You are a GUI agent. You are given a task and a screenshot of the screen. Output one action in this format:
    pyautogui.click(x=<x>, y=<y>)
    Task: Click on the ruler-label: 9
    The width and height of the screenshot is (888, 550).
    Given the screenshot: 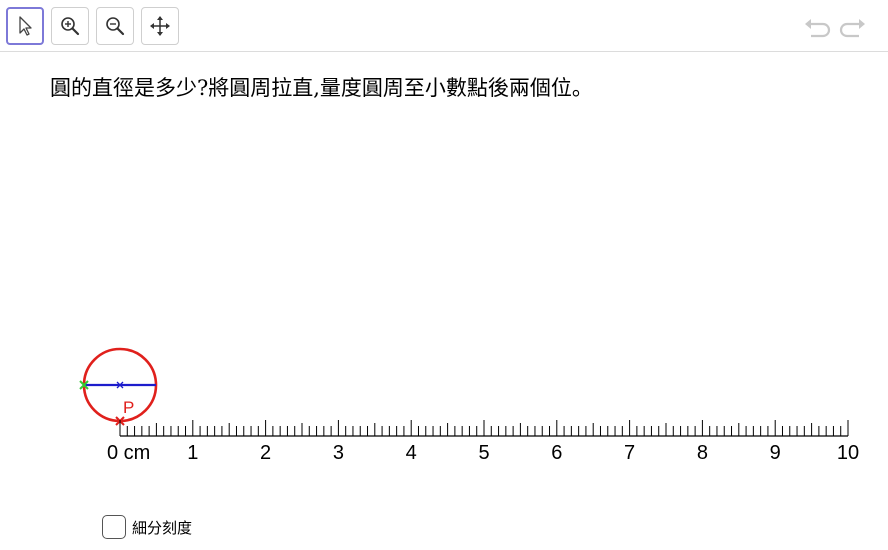 What is the action you would take?
    pyautogui.click(x=775, y=453)
    